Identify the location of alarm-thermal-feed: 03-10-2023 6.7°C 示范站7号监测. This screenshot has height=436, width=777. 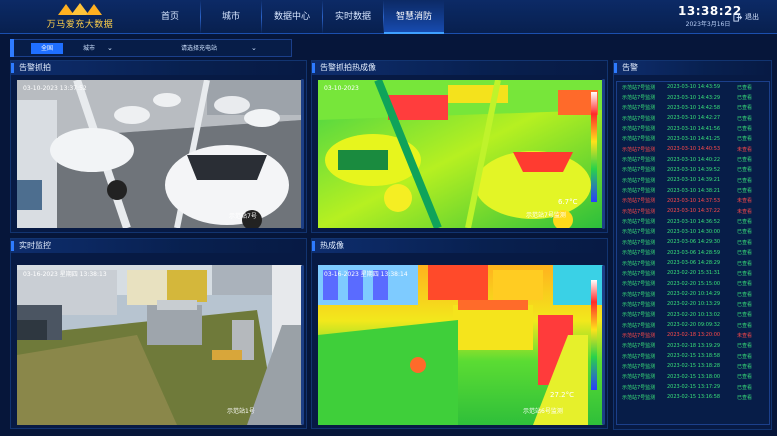
(460, 154).